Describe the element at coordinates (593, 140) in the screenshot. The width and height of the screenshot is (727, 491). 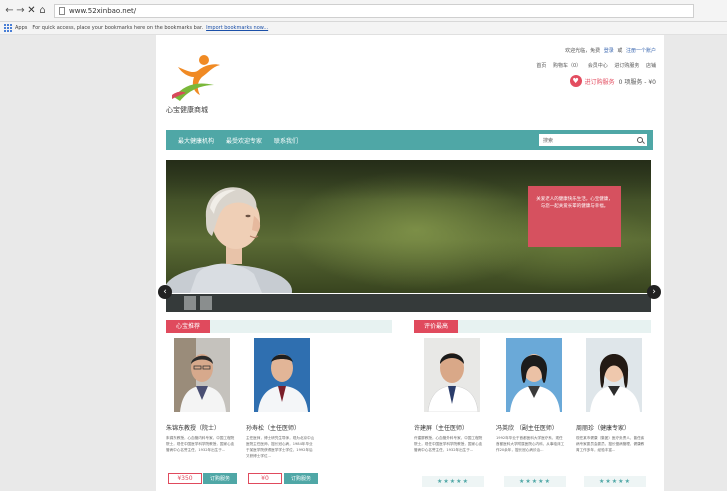
I see `search-input: 搜索` at that location.